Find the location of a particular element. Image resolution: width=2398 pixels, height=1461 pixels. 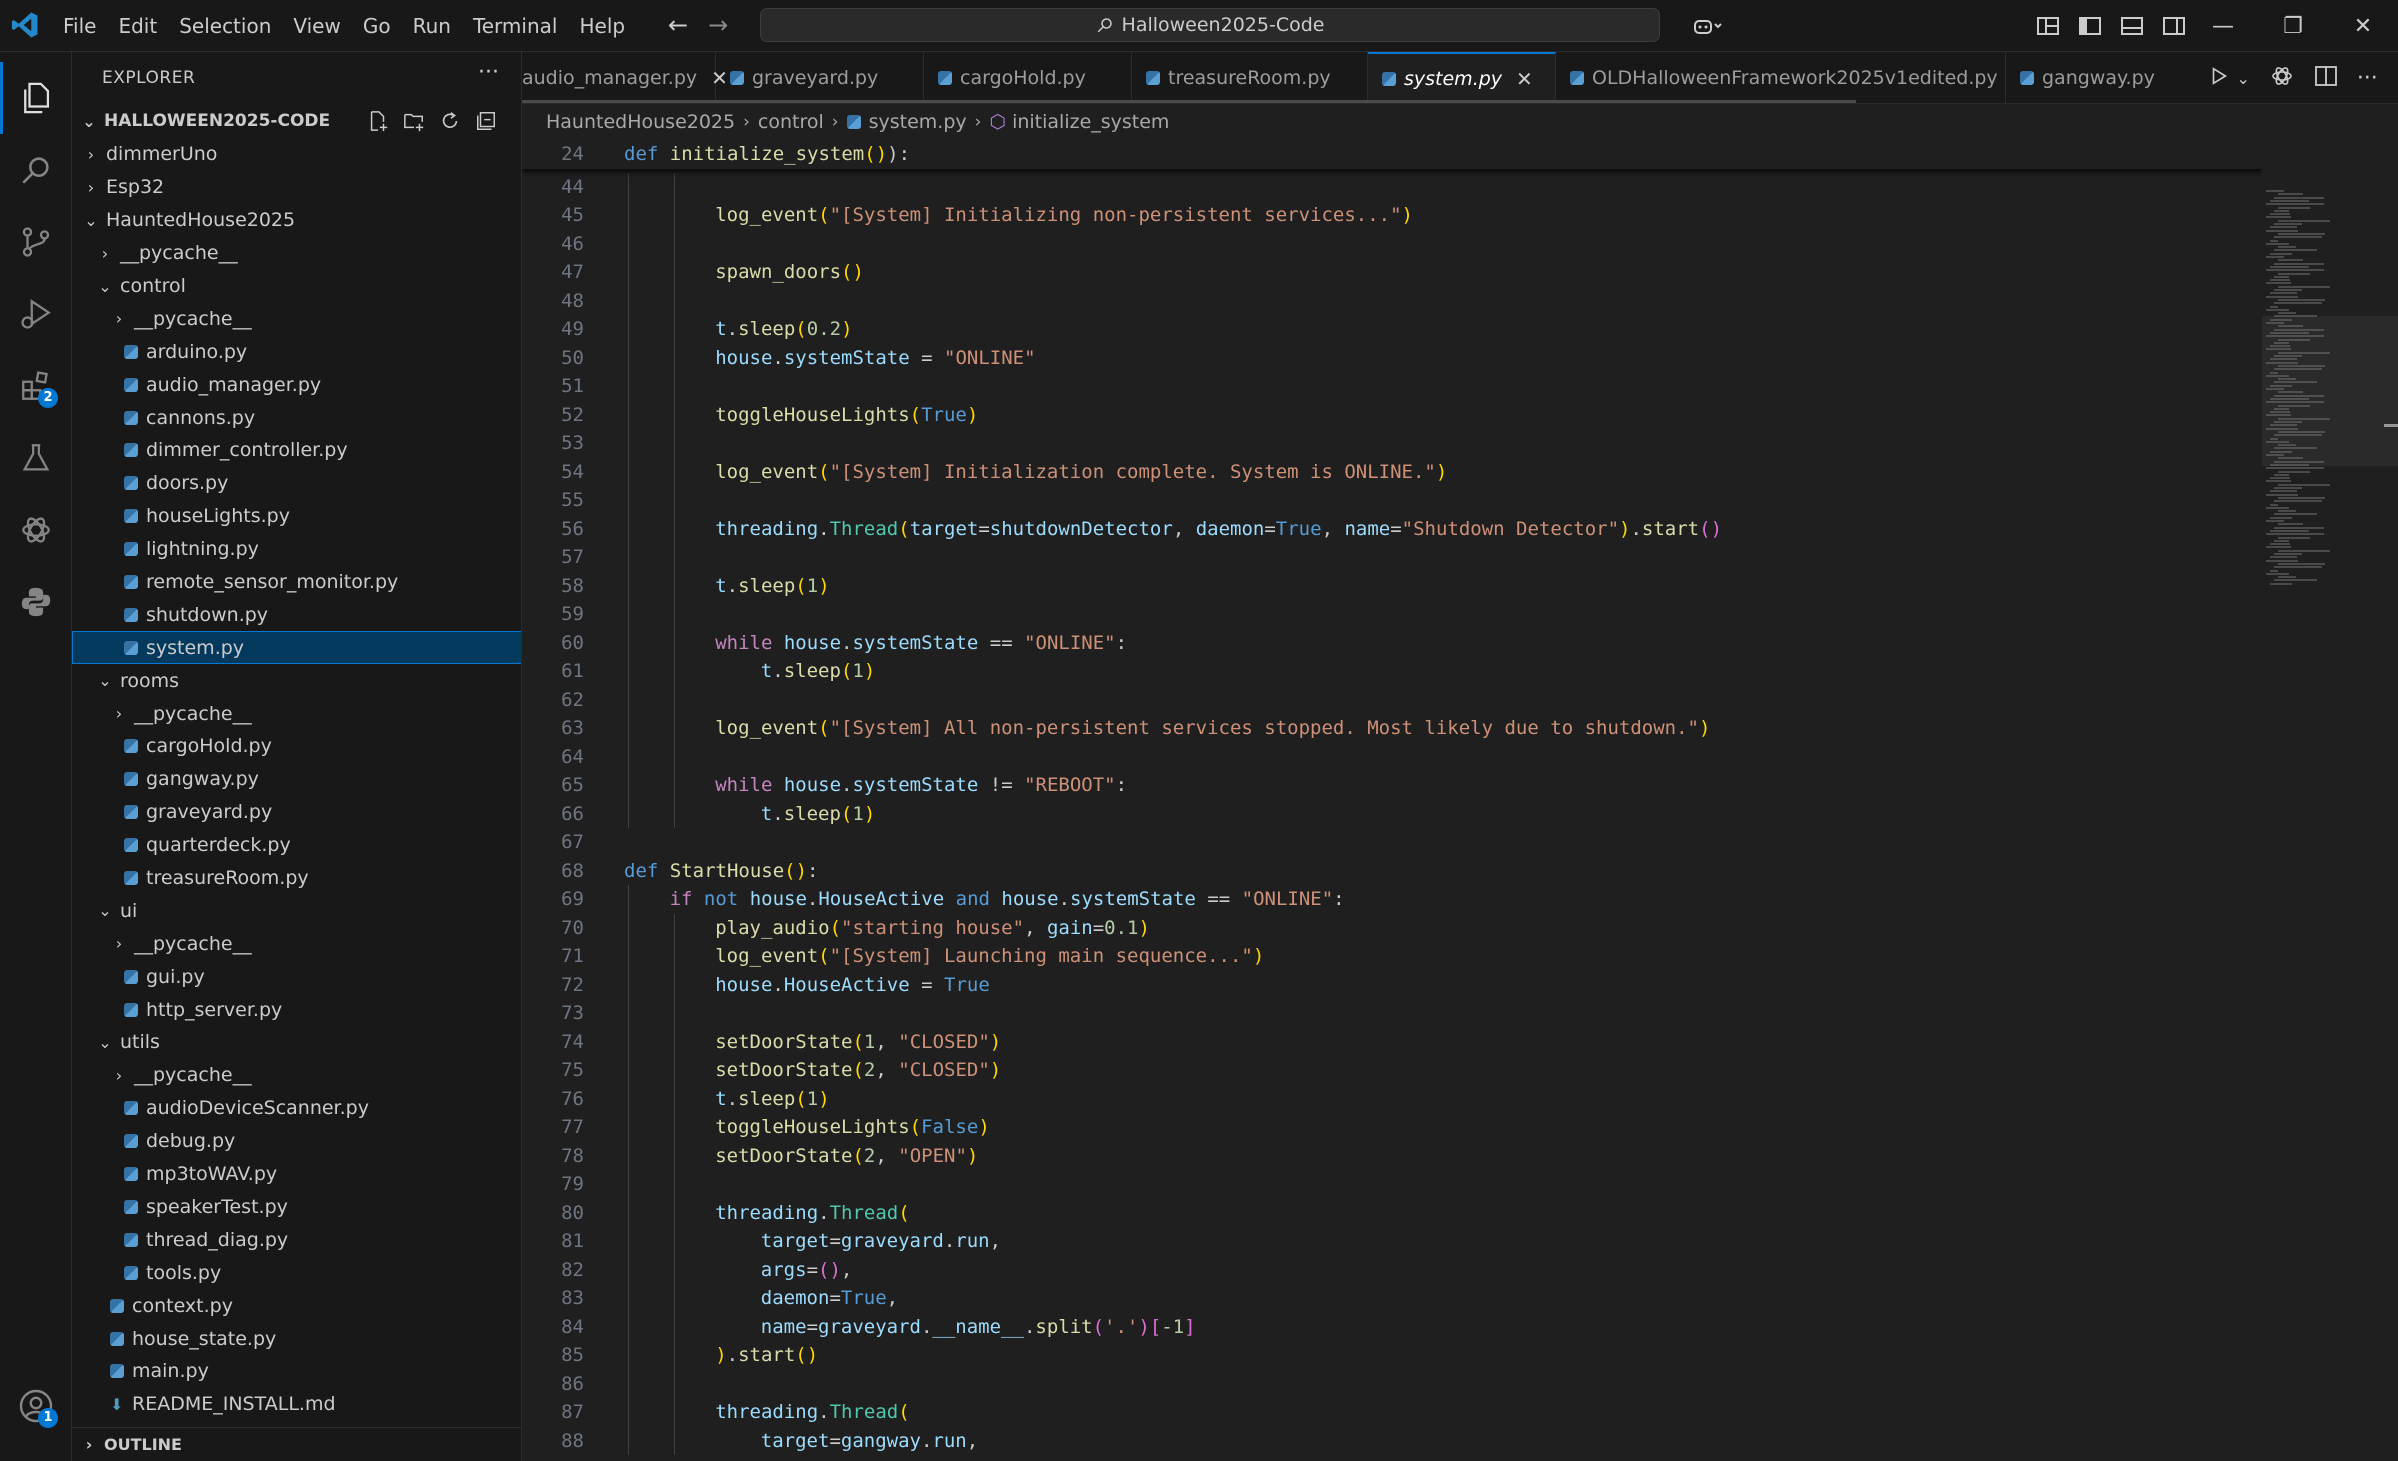

tab-audio-manager: audio_manager.py ✕ is located at coordinates (625, 77).